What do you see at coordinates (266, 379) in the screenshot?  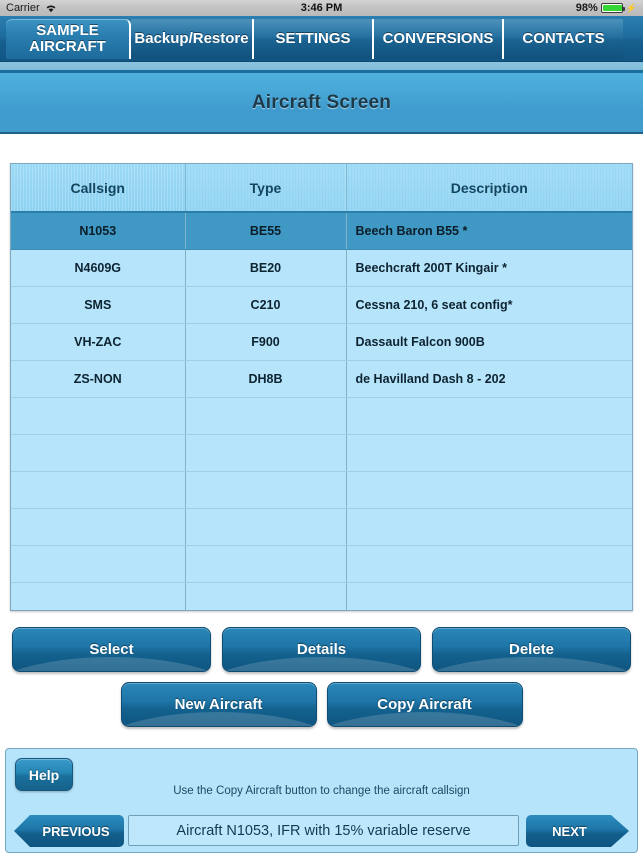 I see `cell-type: DH8B` at bounding box center [266, 379].